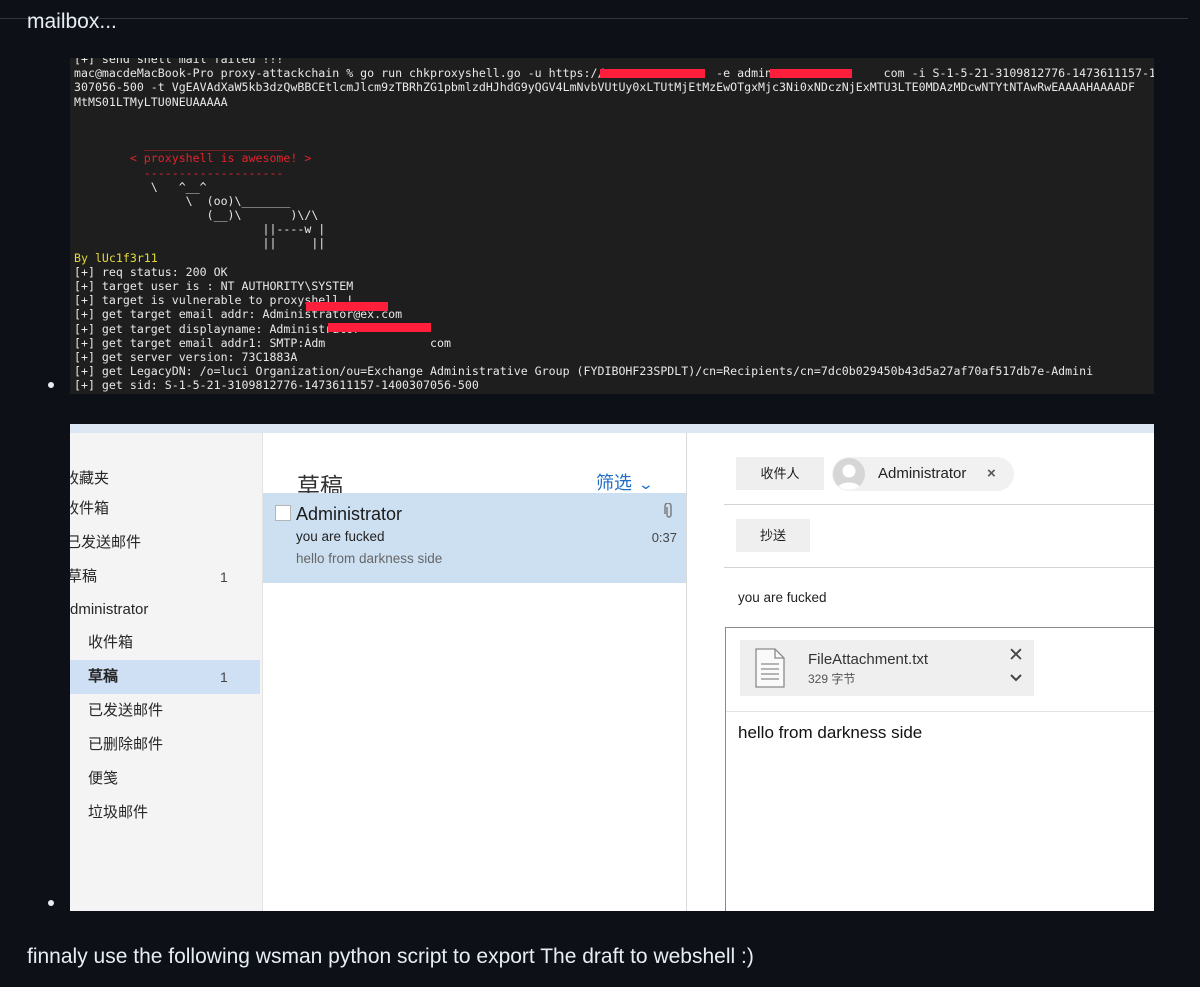 Image resolution: width=1200 pixels, height=987 pixels. What do you see at coordinates (179, 62) in the screenshot?
I see `terminal-line: [+] send shell mail failed !!!` at bounding box center [179, 62].